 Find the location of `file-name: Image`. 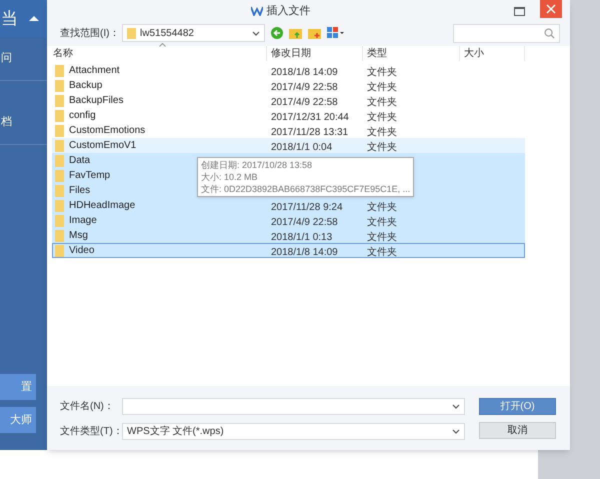

file-name: Image is located at coordinates (83, 221).